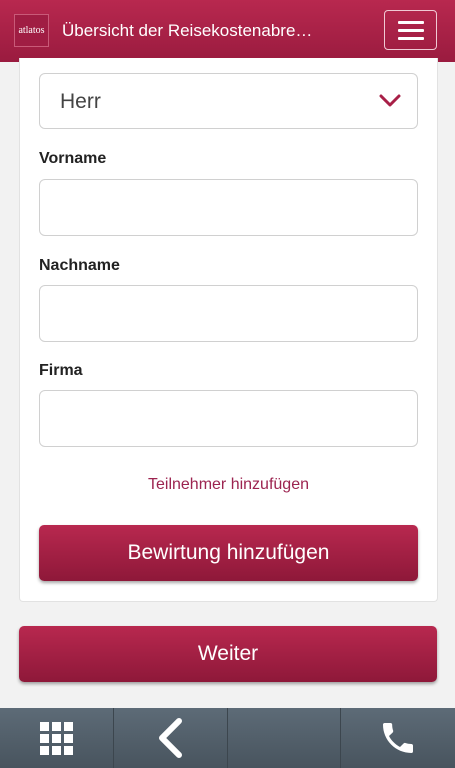 The image size is (455, 768). Describe the element at coordinates (31, 30) in the screenshot. I see `atlatos-logo: atlatos` at that location.